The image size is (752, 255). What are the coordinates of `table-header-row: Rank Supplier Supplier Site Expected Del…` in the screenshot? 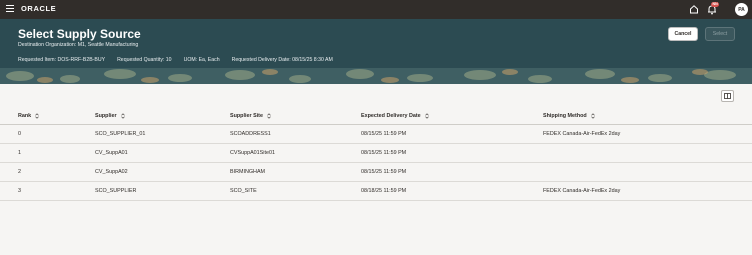 It's located at (376, 116).